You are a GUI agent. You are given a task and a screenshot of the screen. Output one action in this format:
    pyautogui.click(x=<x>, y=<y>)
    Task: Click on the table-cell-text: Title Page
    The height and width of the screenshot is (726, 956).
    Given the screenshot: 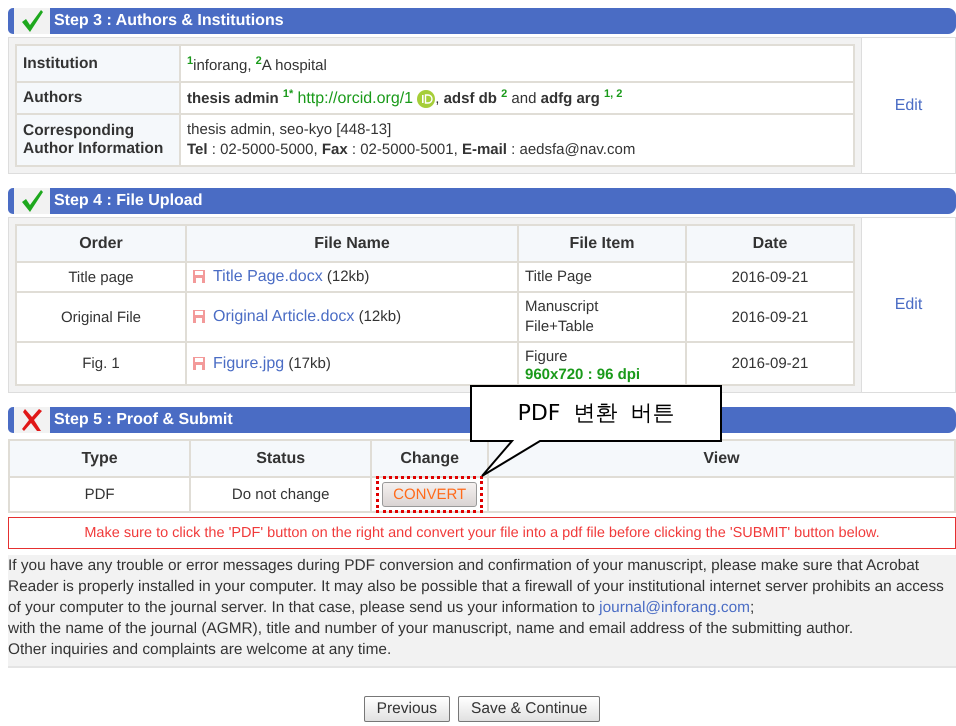 What is the action you would take?
    pyautogui.click(x=559, y=277)
    